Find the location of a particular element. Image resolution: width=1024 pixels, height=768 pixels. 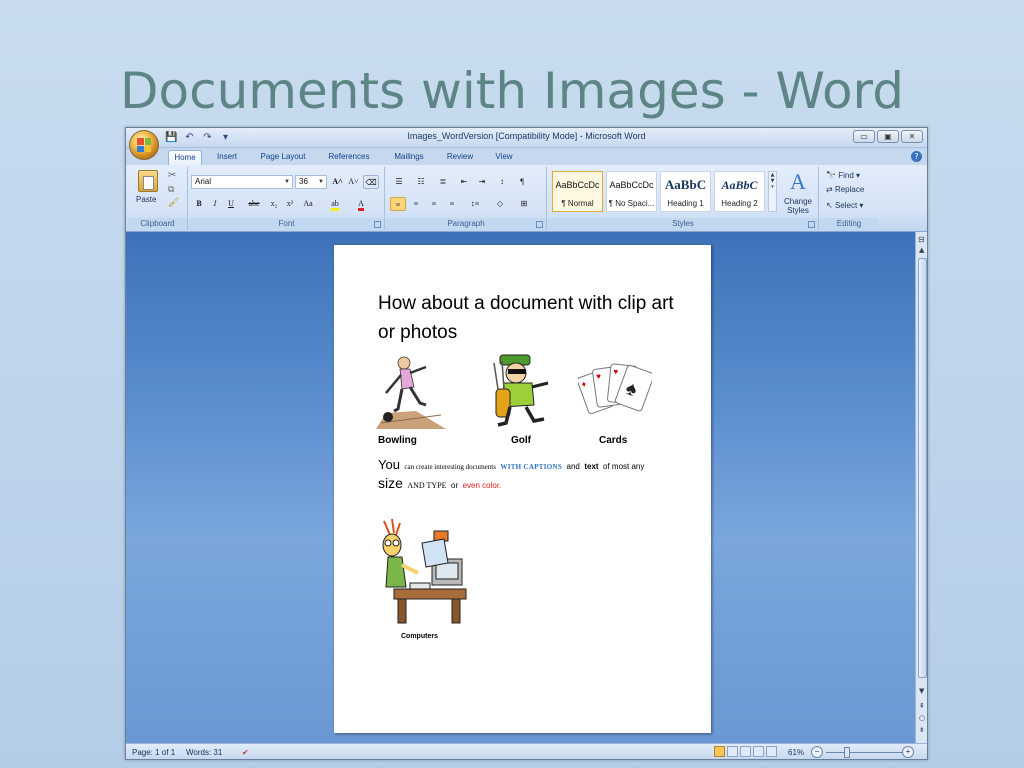

shading-icon: ◇ is located at coordinates (500, 204).